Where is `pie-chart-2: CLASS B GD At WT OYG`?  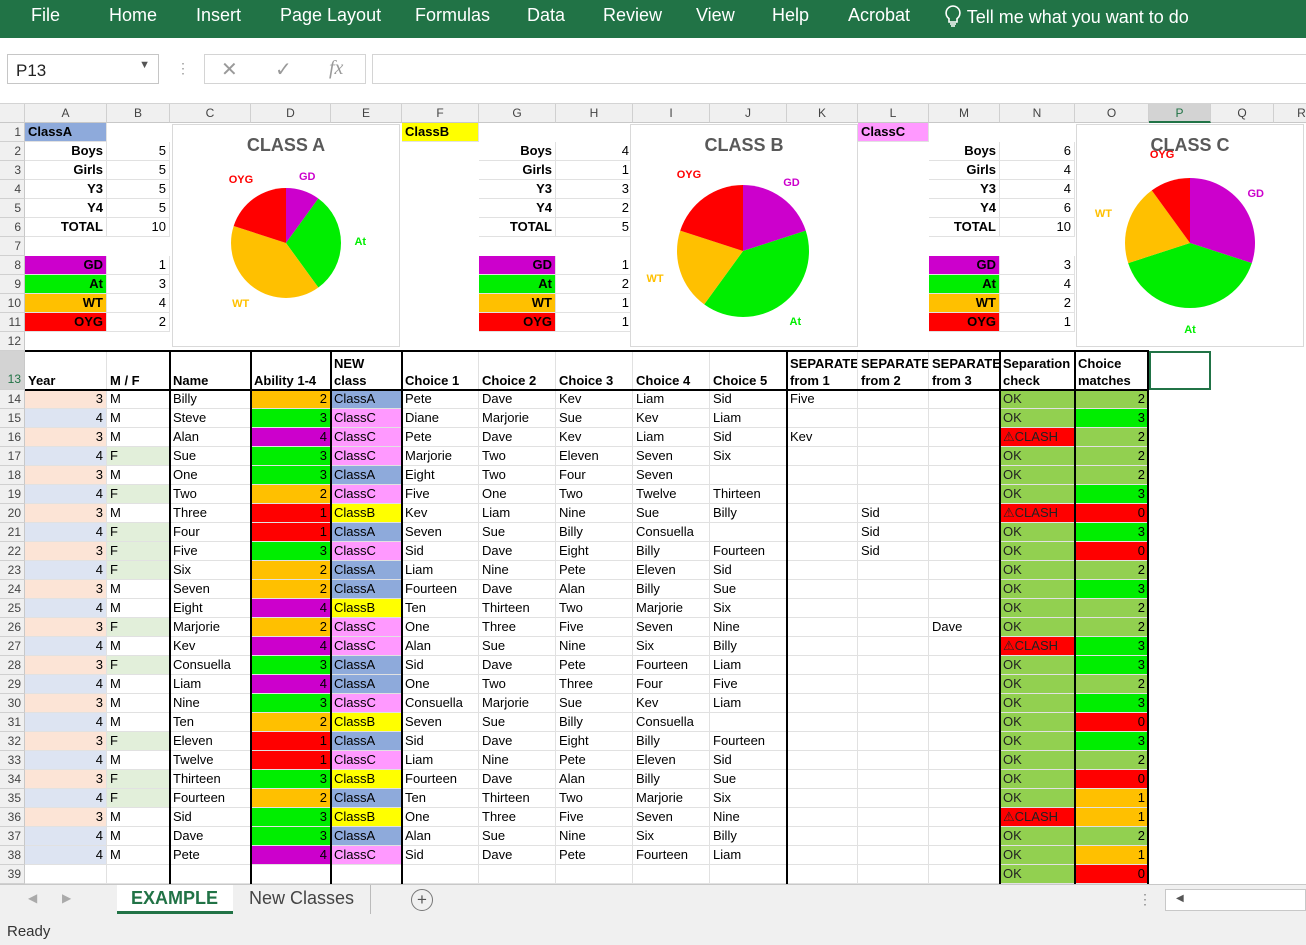
pie-chart-2: CLASS B GD At WT OYG is located at coordinates (744, 235).